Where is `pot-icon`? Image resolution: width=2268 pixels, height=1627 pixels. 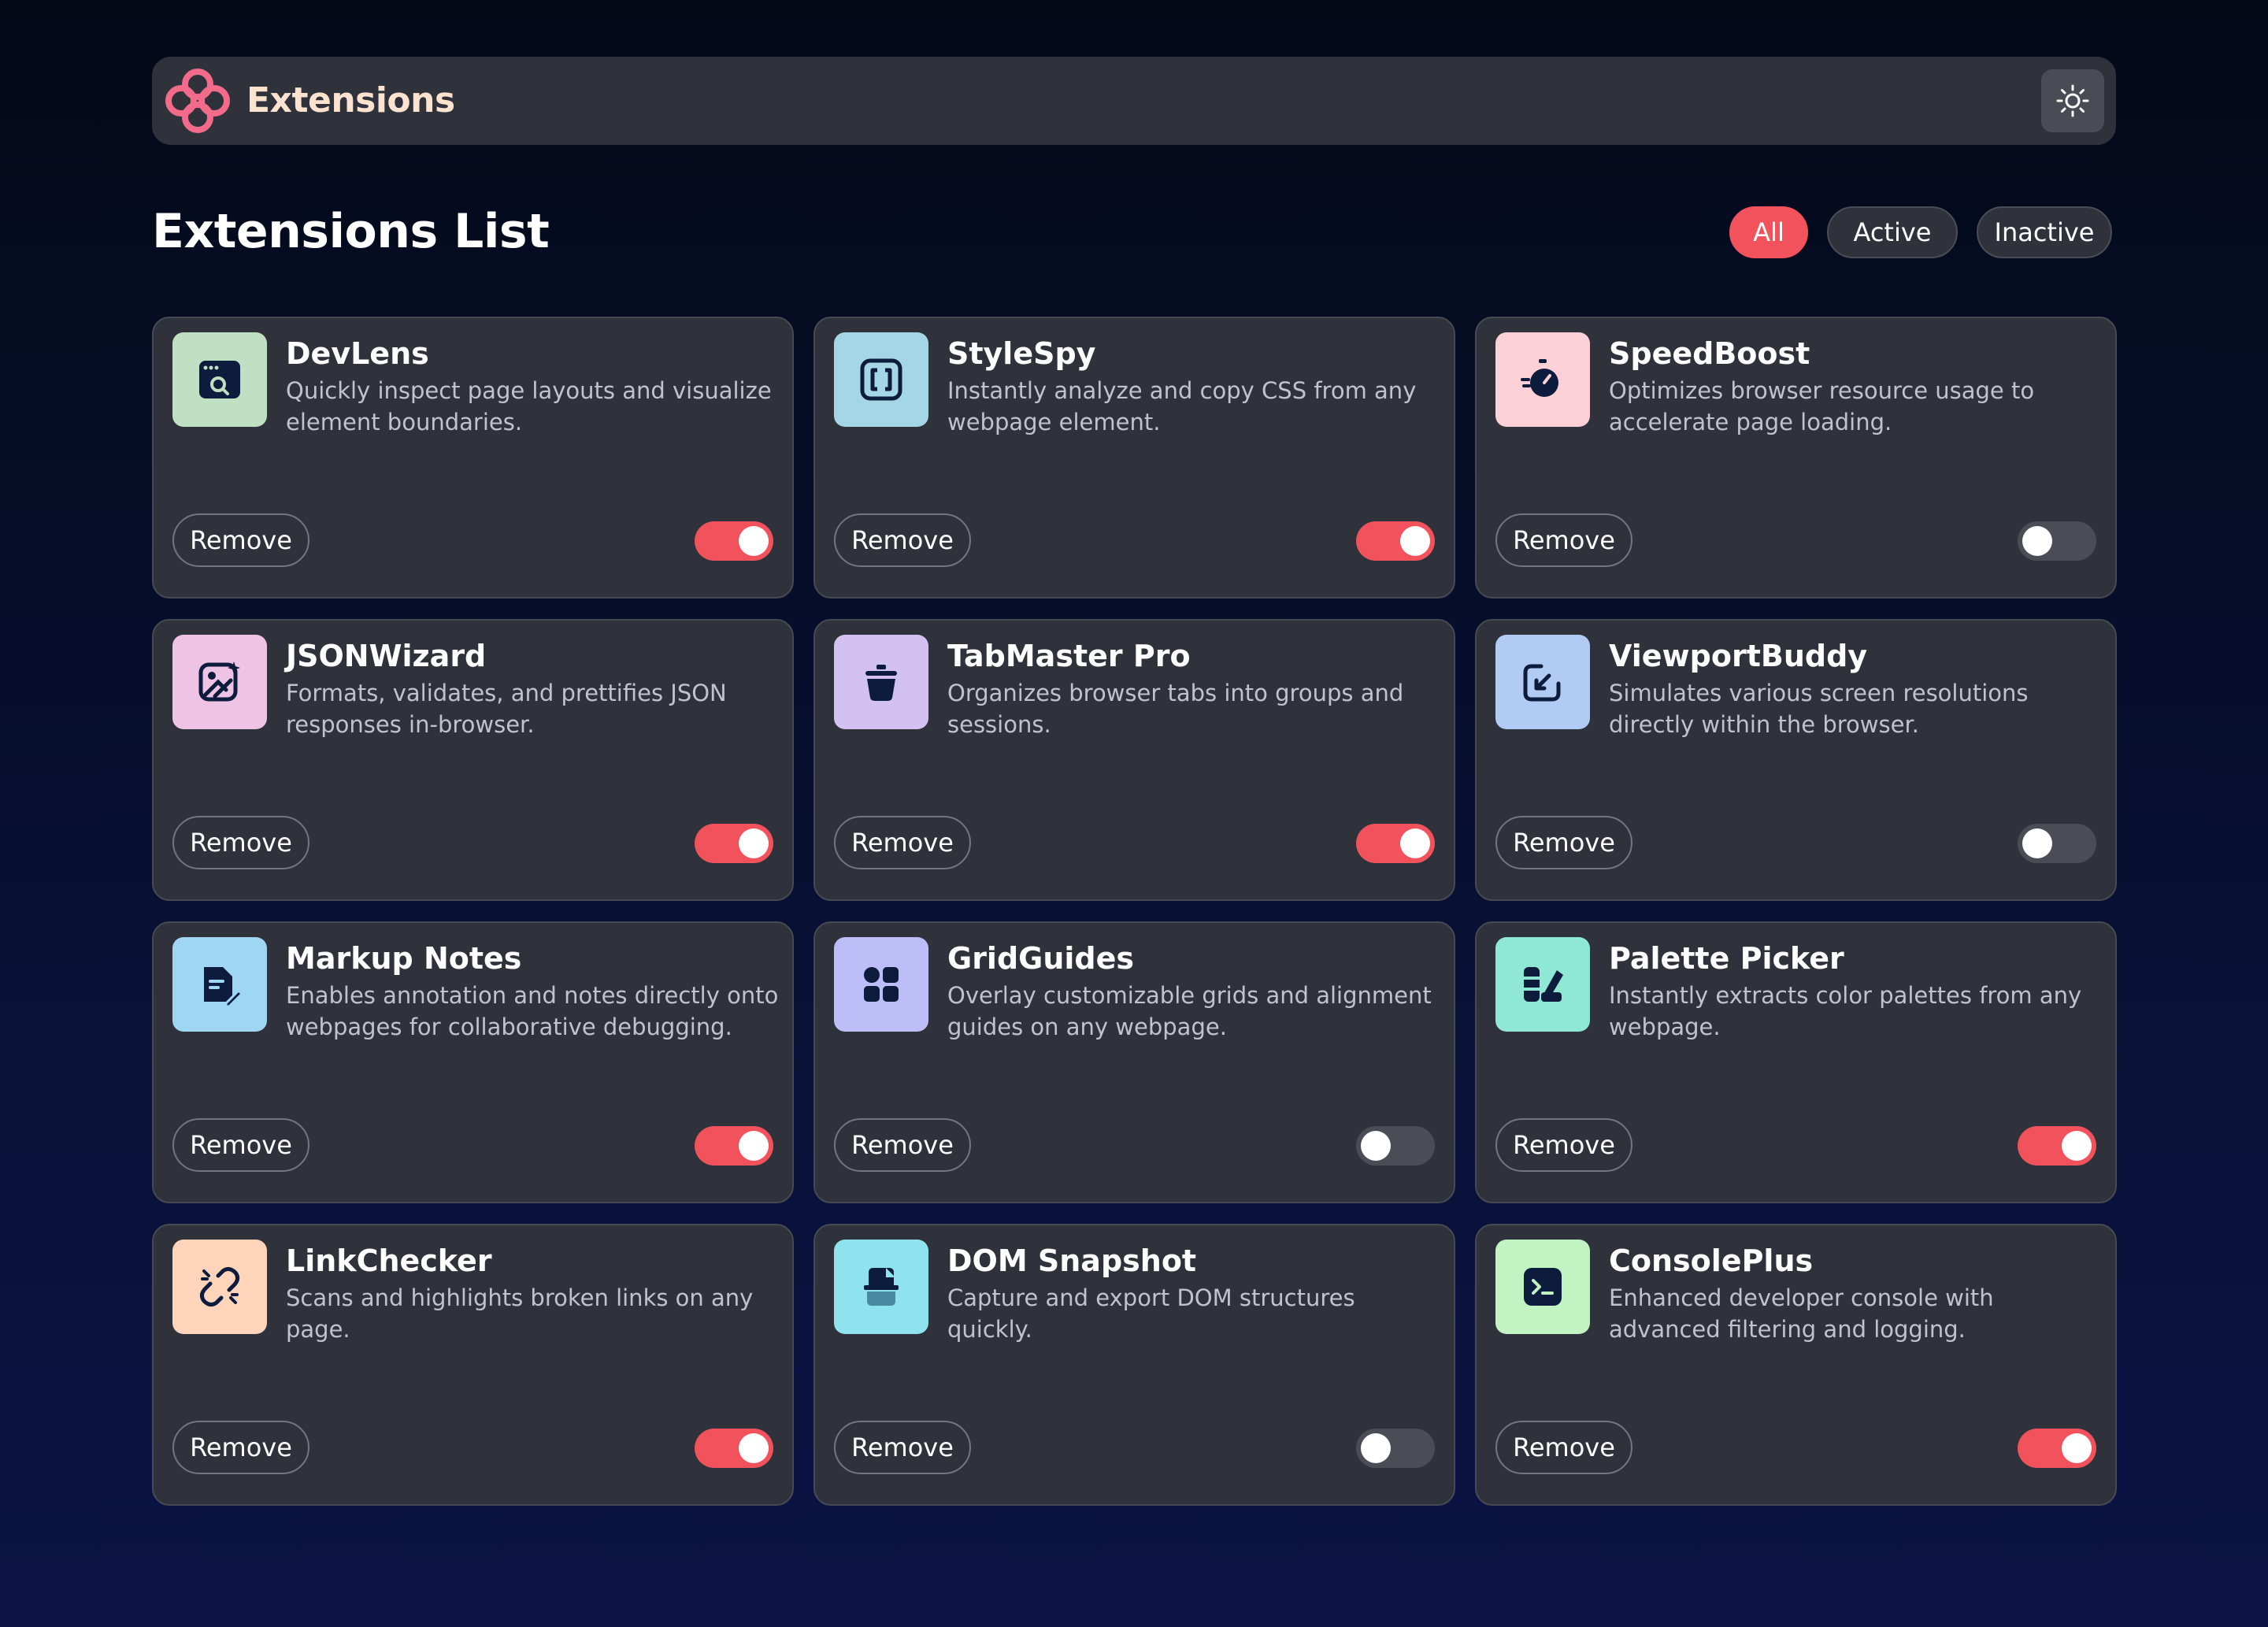 pot-icon is located at coordinates (881, 682).